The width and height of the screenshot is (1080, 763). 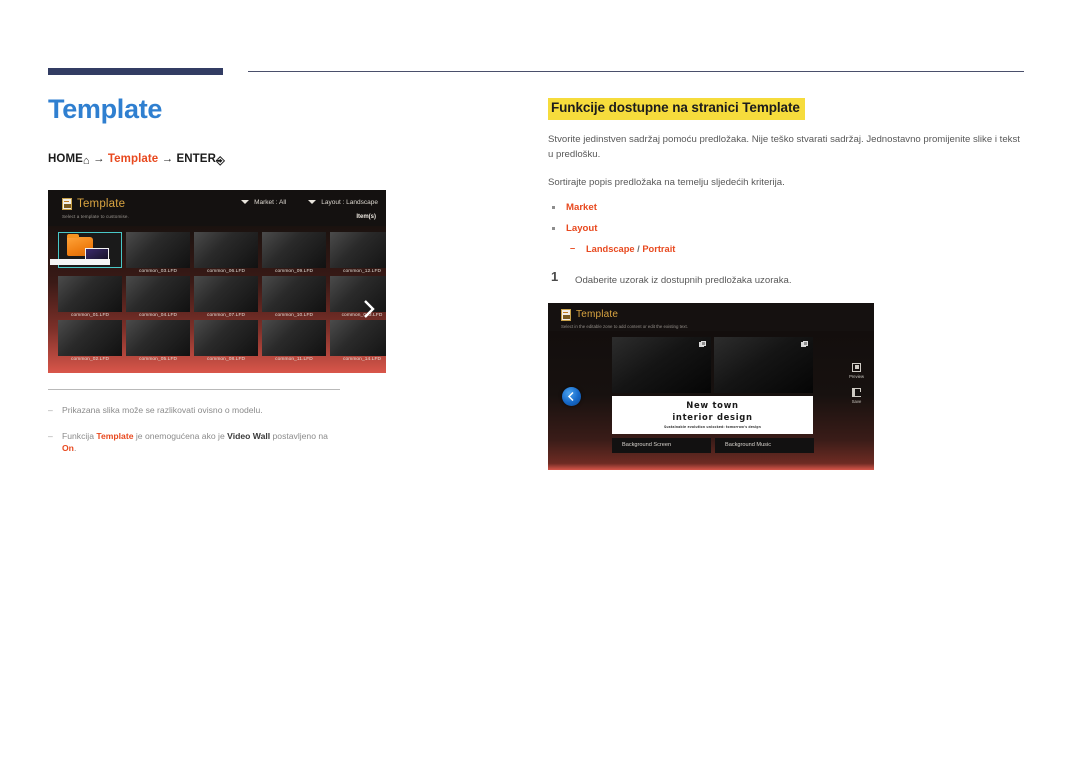 I want to click on template-cell: common_12.LFD, so click(x=358, y=252).